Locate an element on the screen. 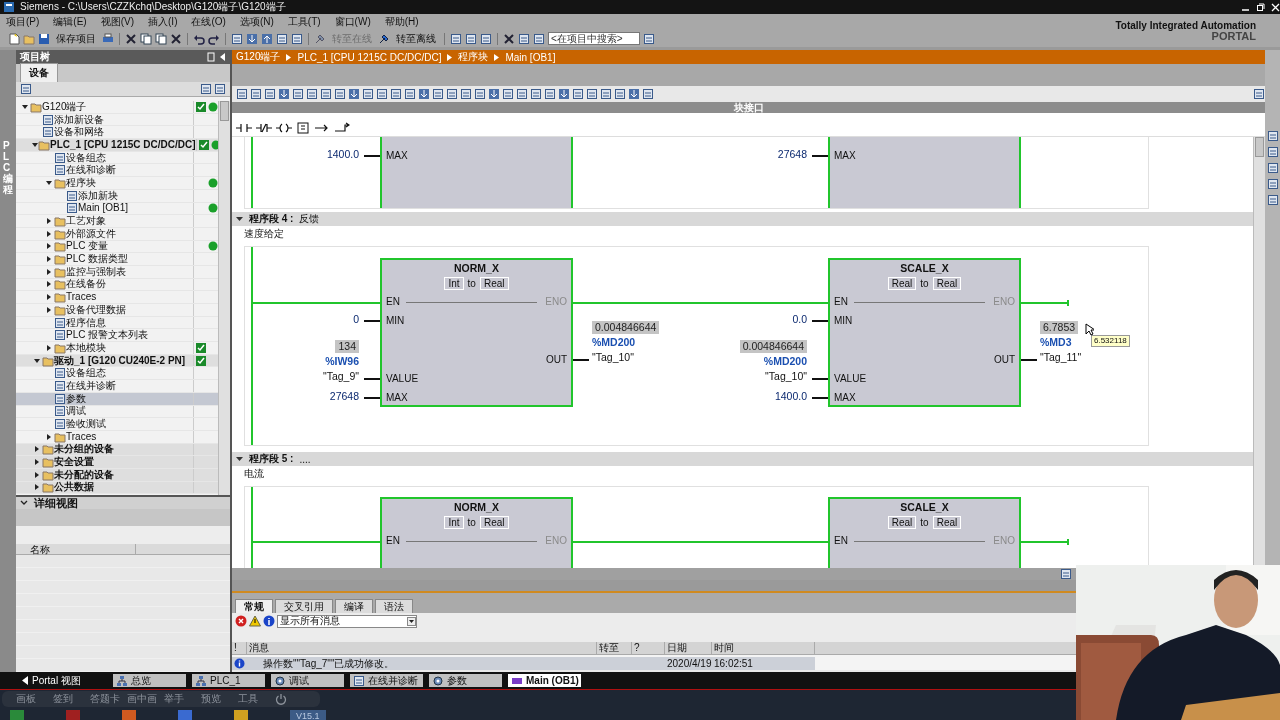 This screenshot has width=1280, height=720. tree-row: 设备组态 is located at coordinates (117, 158).